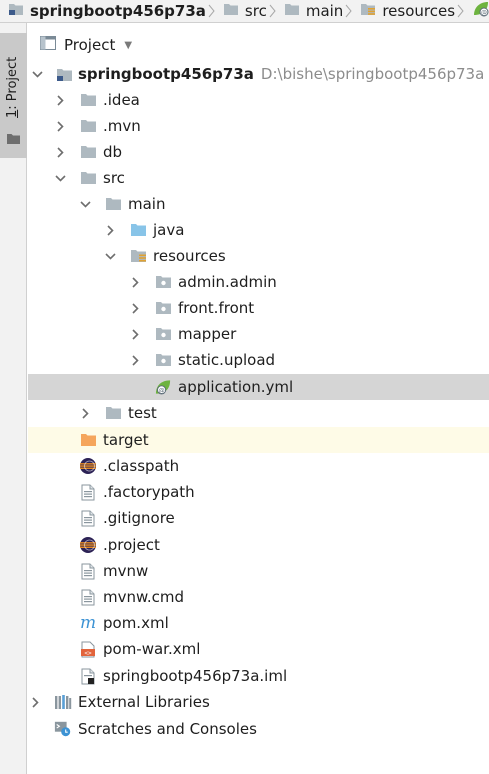 The width and height of the screenshot is (489, 774). What do you see at coordinates (258, 282) in the screenshot?
I see `tree-row-admin-admin: admin.admin` at bounding box center [258, 282].